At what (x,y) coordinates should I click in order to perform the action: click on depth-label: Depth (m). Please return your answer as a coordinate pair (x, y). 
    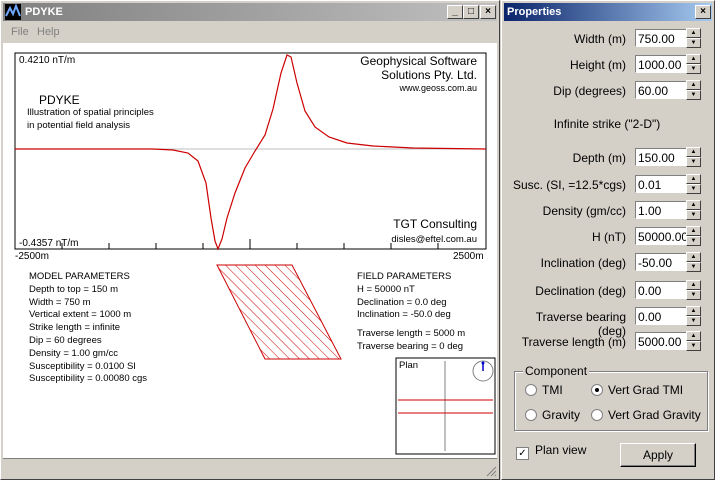
    Looking at the image, I should click on (599, 158).